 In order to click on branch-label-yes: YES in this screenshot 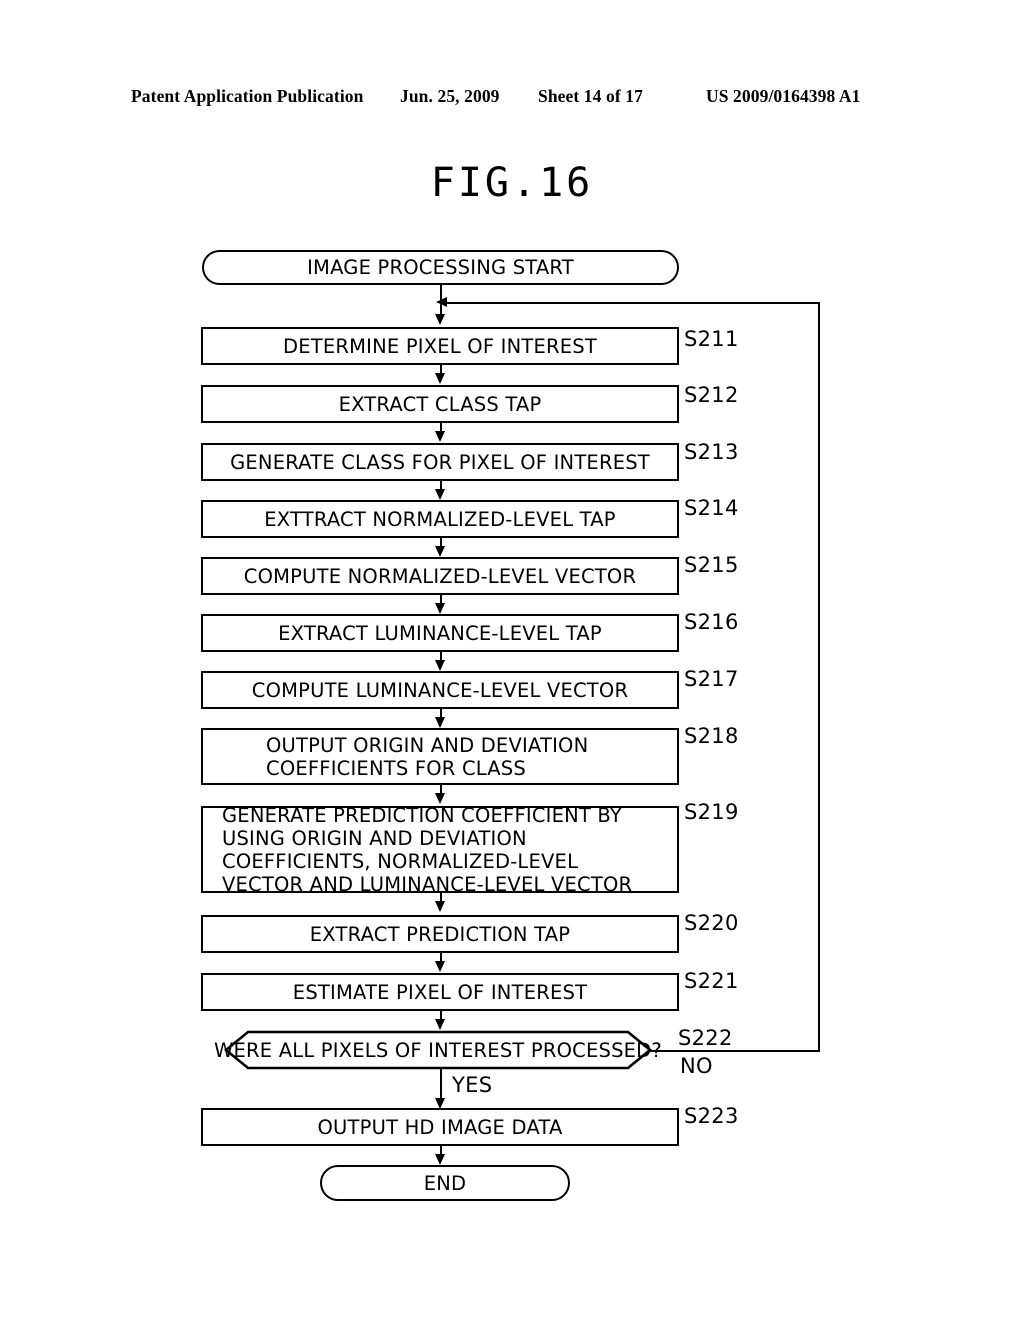, I will do `click(472, 1085)`.